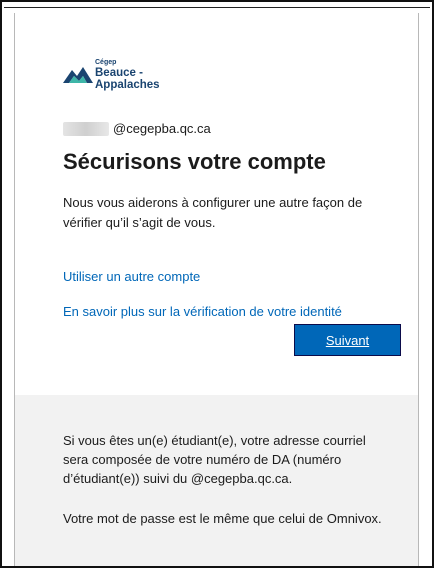 The height and width of the screenshot is (568, 434). What do you see at coordinates (127, 85) in the screenshot?
I see `logo-line-2: Appalaches` at bounding box center [127, 85].